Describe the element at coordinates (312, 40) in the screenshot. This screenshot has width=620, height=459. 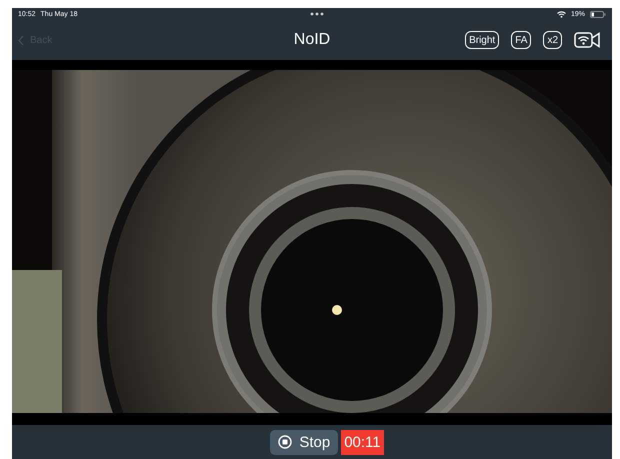
I see `page-title: NoID` at that location.